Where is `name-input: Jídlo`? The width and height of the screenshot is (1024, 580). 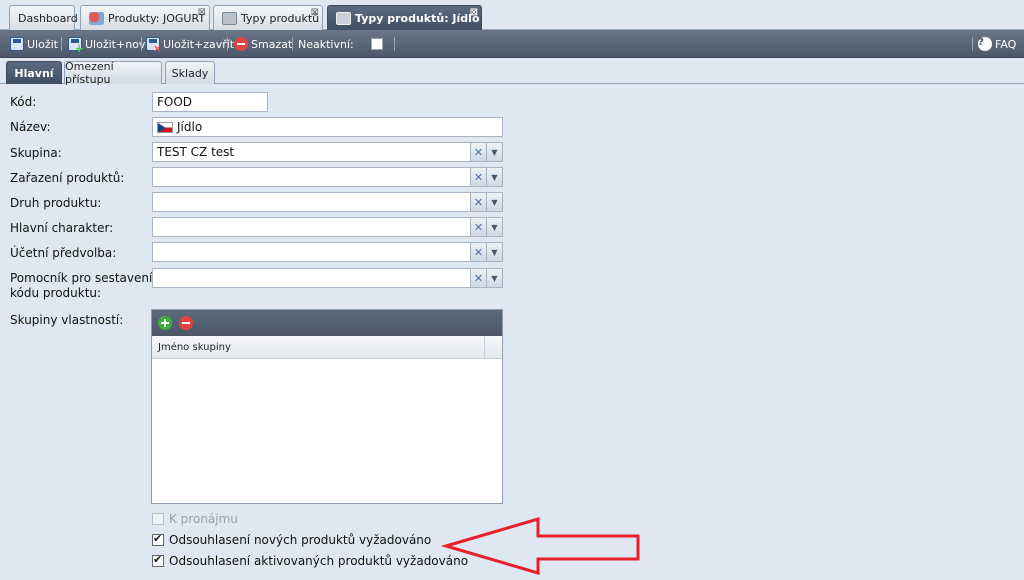
name-input: Jídlo is located at coordinates (327, 127).